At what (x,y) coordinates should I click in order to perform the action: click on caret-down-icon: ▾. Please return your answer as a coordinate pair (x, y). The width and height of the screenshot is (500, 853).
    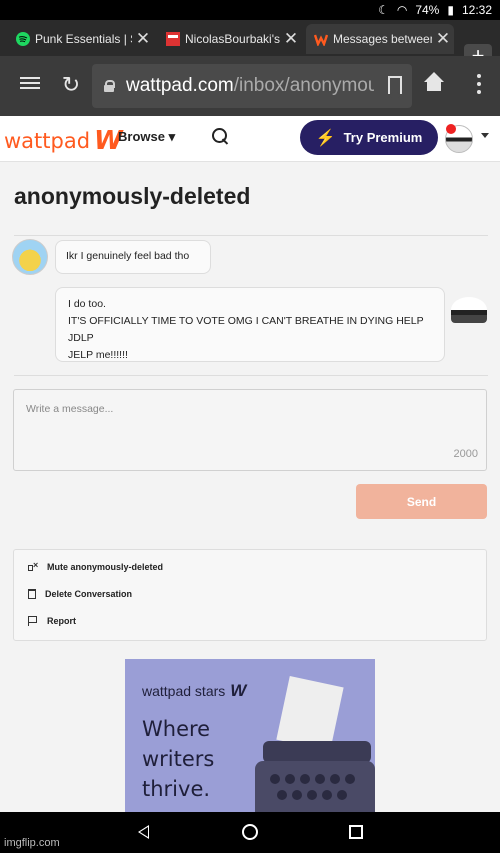
    Looking at the image, I should click on (172, 136).